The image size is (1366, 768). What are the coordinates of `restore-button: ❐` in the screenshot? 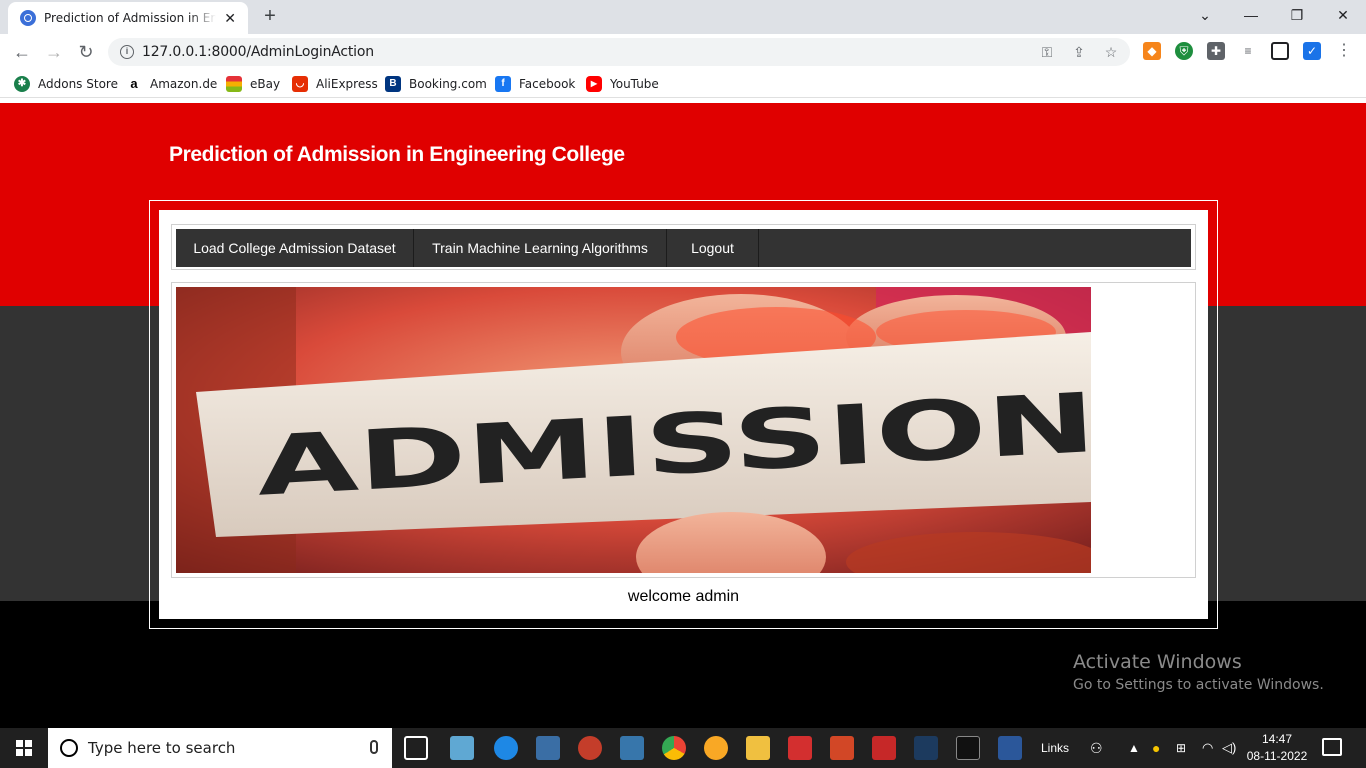 It's located at (1297, 15).